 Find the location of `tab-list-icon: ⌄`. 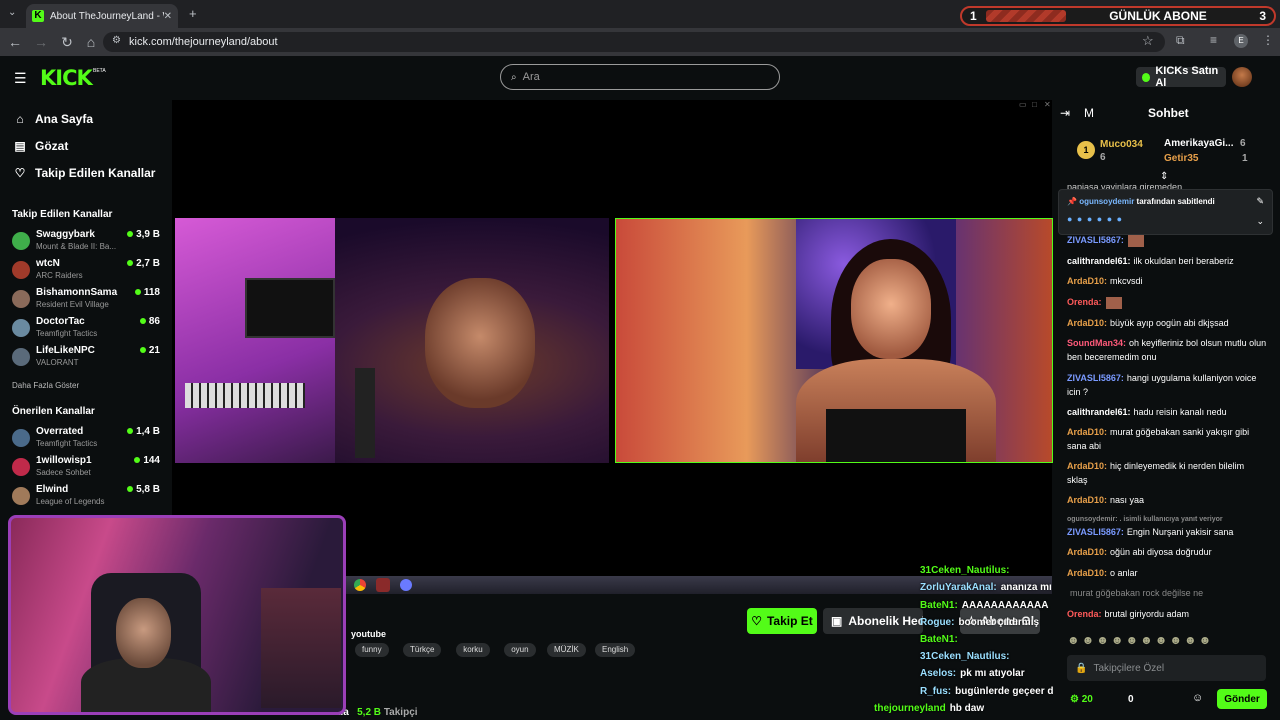

tab-list-icon: ⌄ is located at coordinates (12, 12).